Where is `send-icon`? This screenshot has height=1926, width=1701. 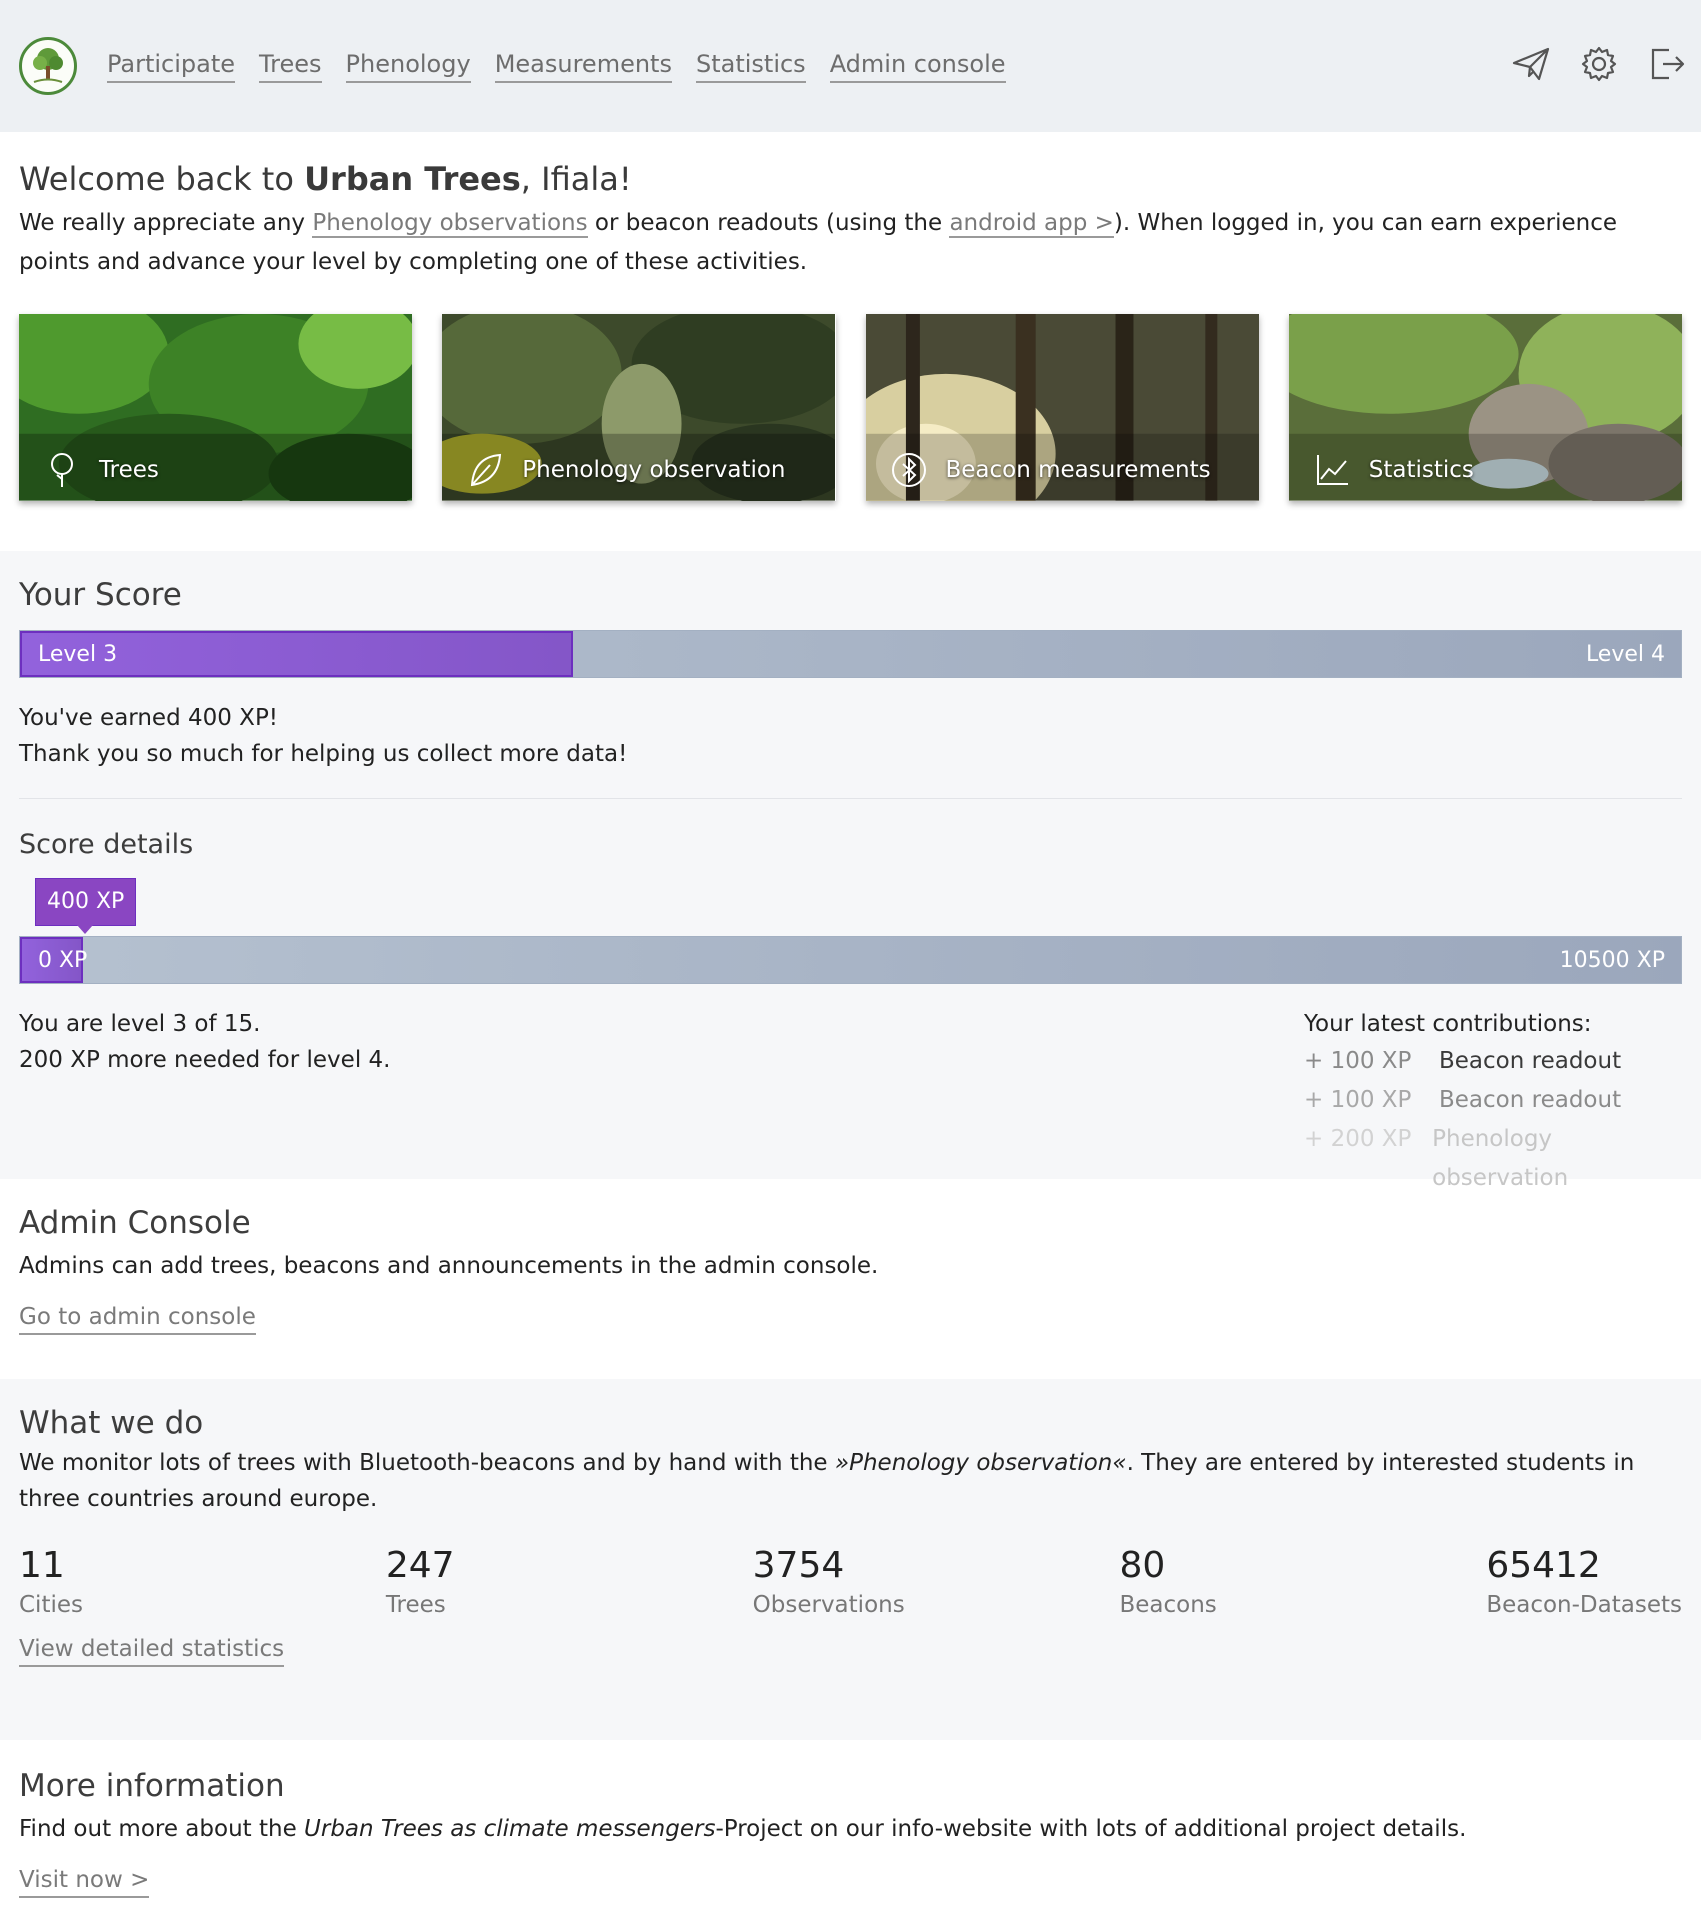 send-icon is located at coordinates (1531, 64).